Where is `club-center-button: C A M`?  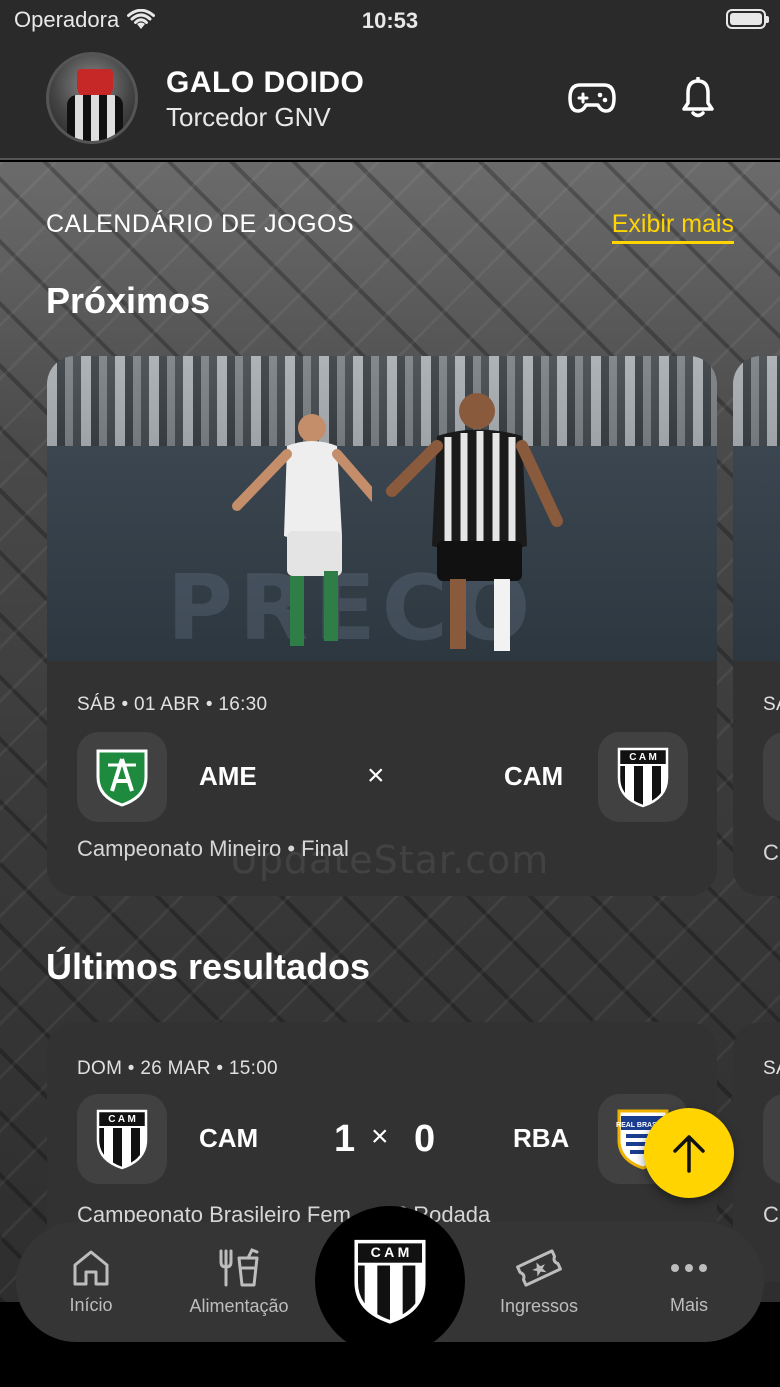
club-center-button: C A M is located at coordinates (390, 1281).